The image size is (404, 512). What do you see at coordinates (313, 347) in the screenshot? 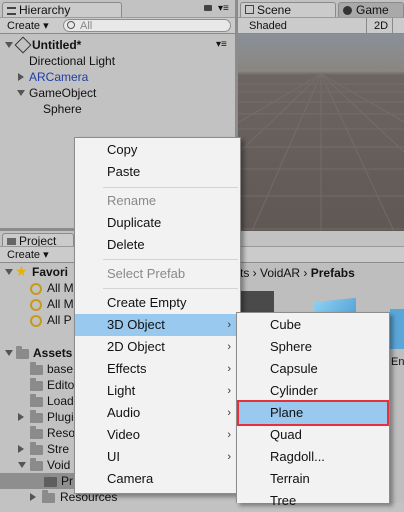
I see `submenu-item-sphere: Sphere` at bounding box center [313, 347].